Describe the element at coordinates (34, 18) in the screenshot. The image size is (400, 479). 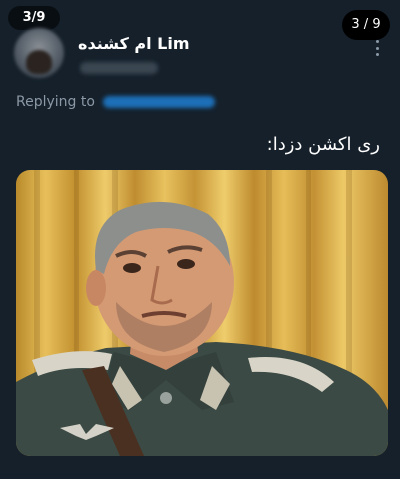
I see `image-counter-badge: 3/9` at that location.